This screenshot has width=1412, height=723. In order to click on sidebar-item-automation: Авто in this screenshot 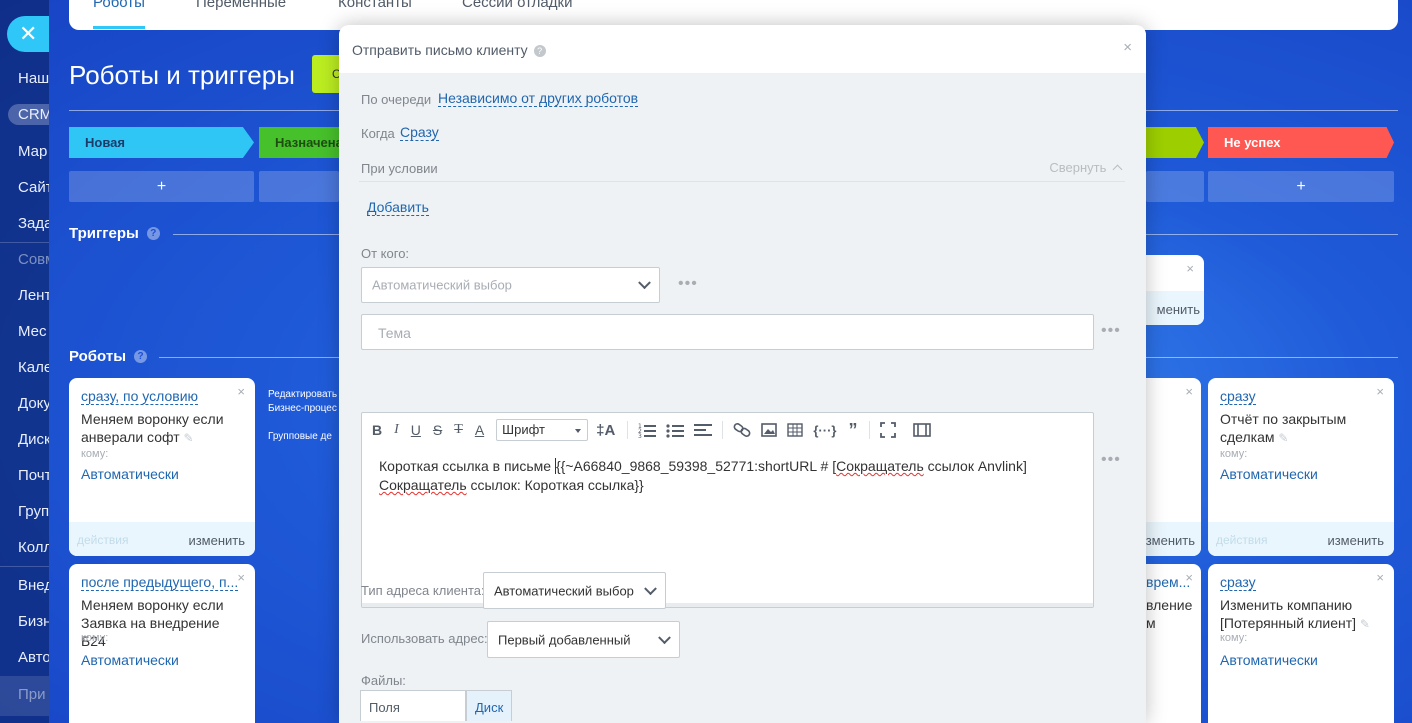, I will do `click(33, 657)`.